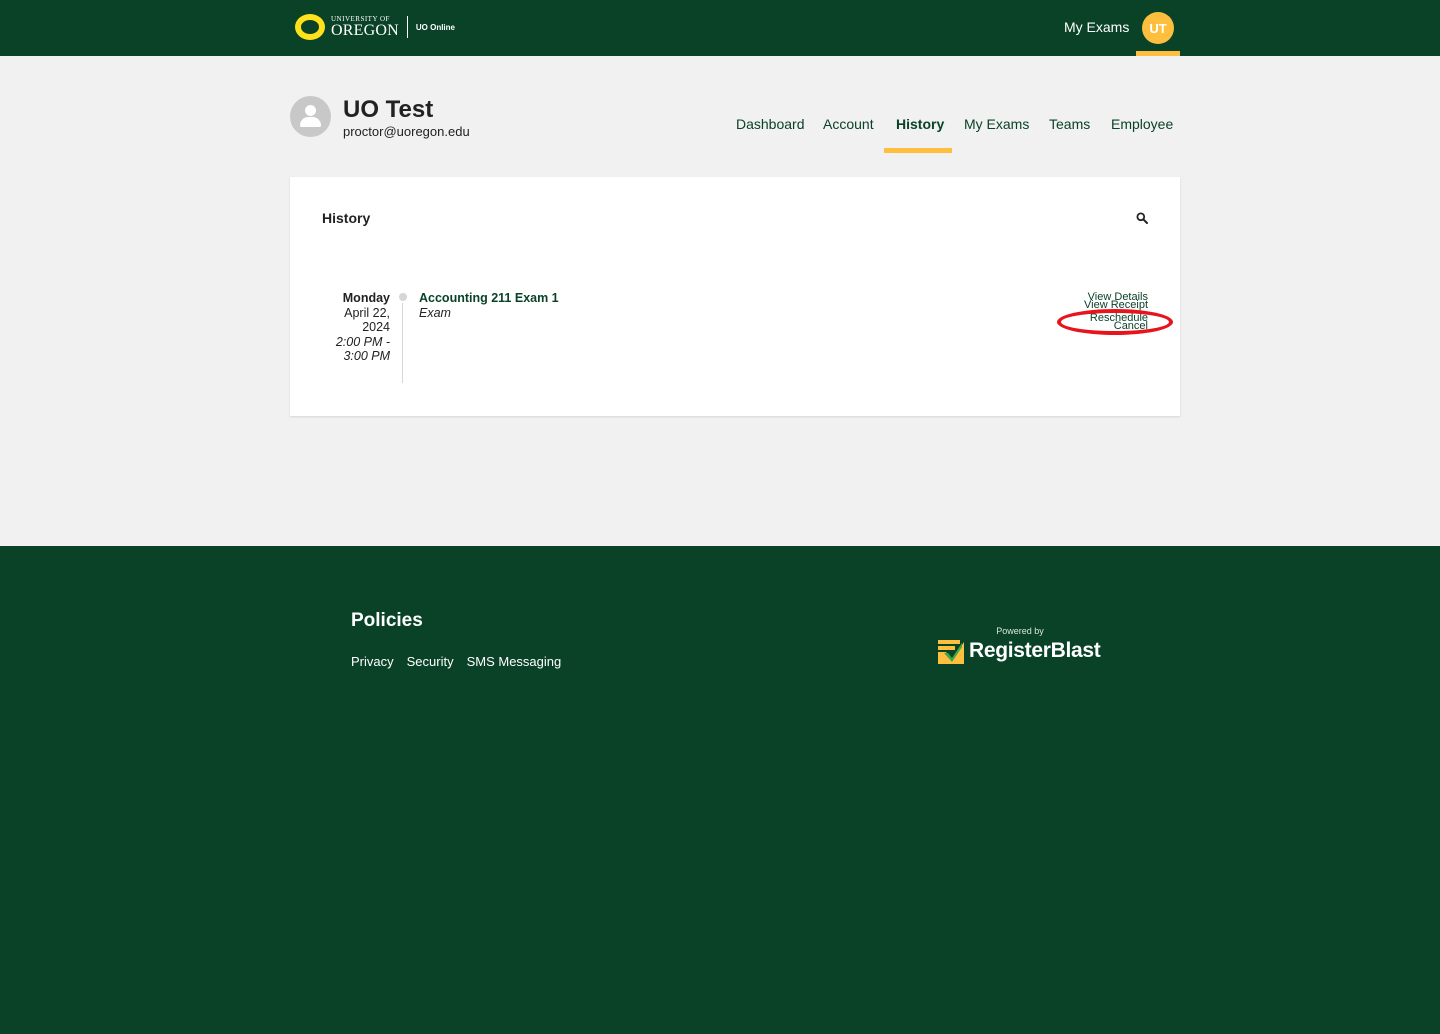  Describe the element at coordinates (407, 27) in the screenshot. I see `logo-divider` at that location.